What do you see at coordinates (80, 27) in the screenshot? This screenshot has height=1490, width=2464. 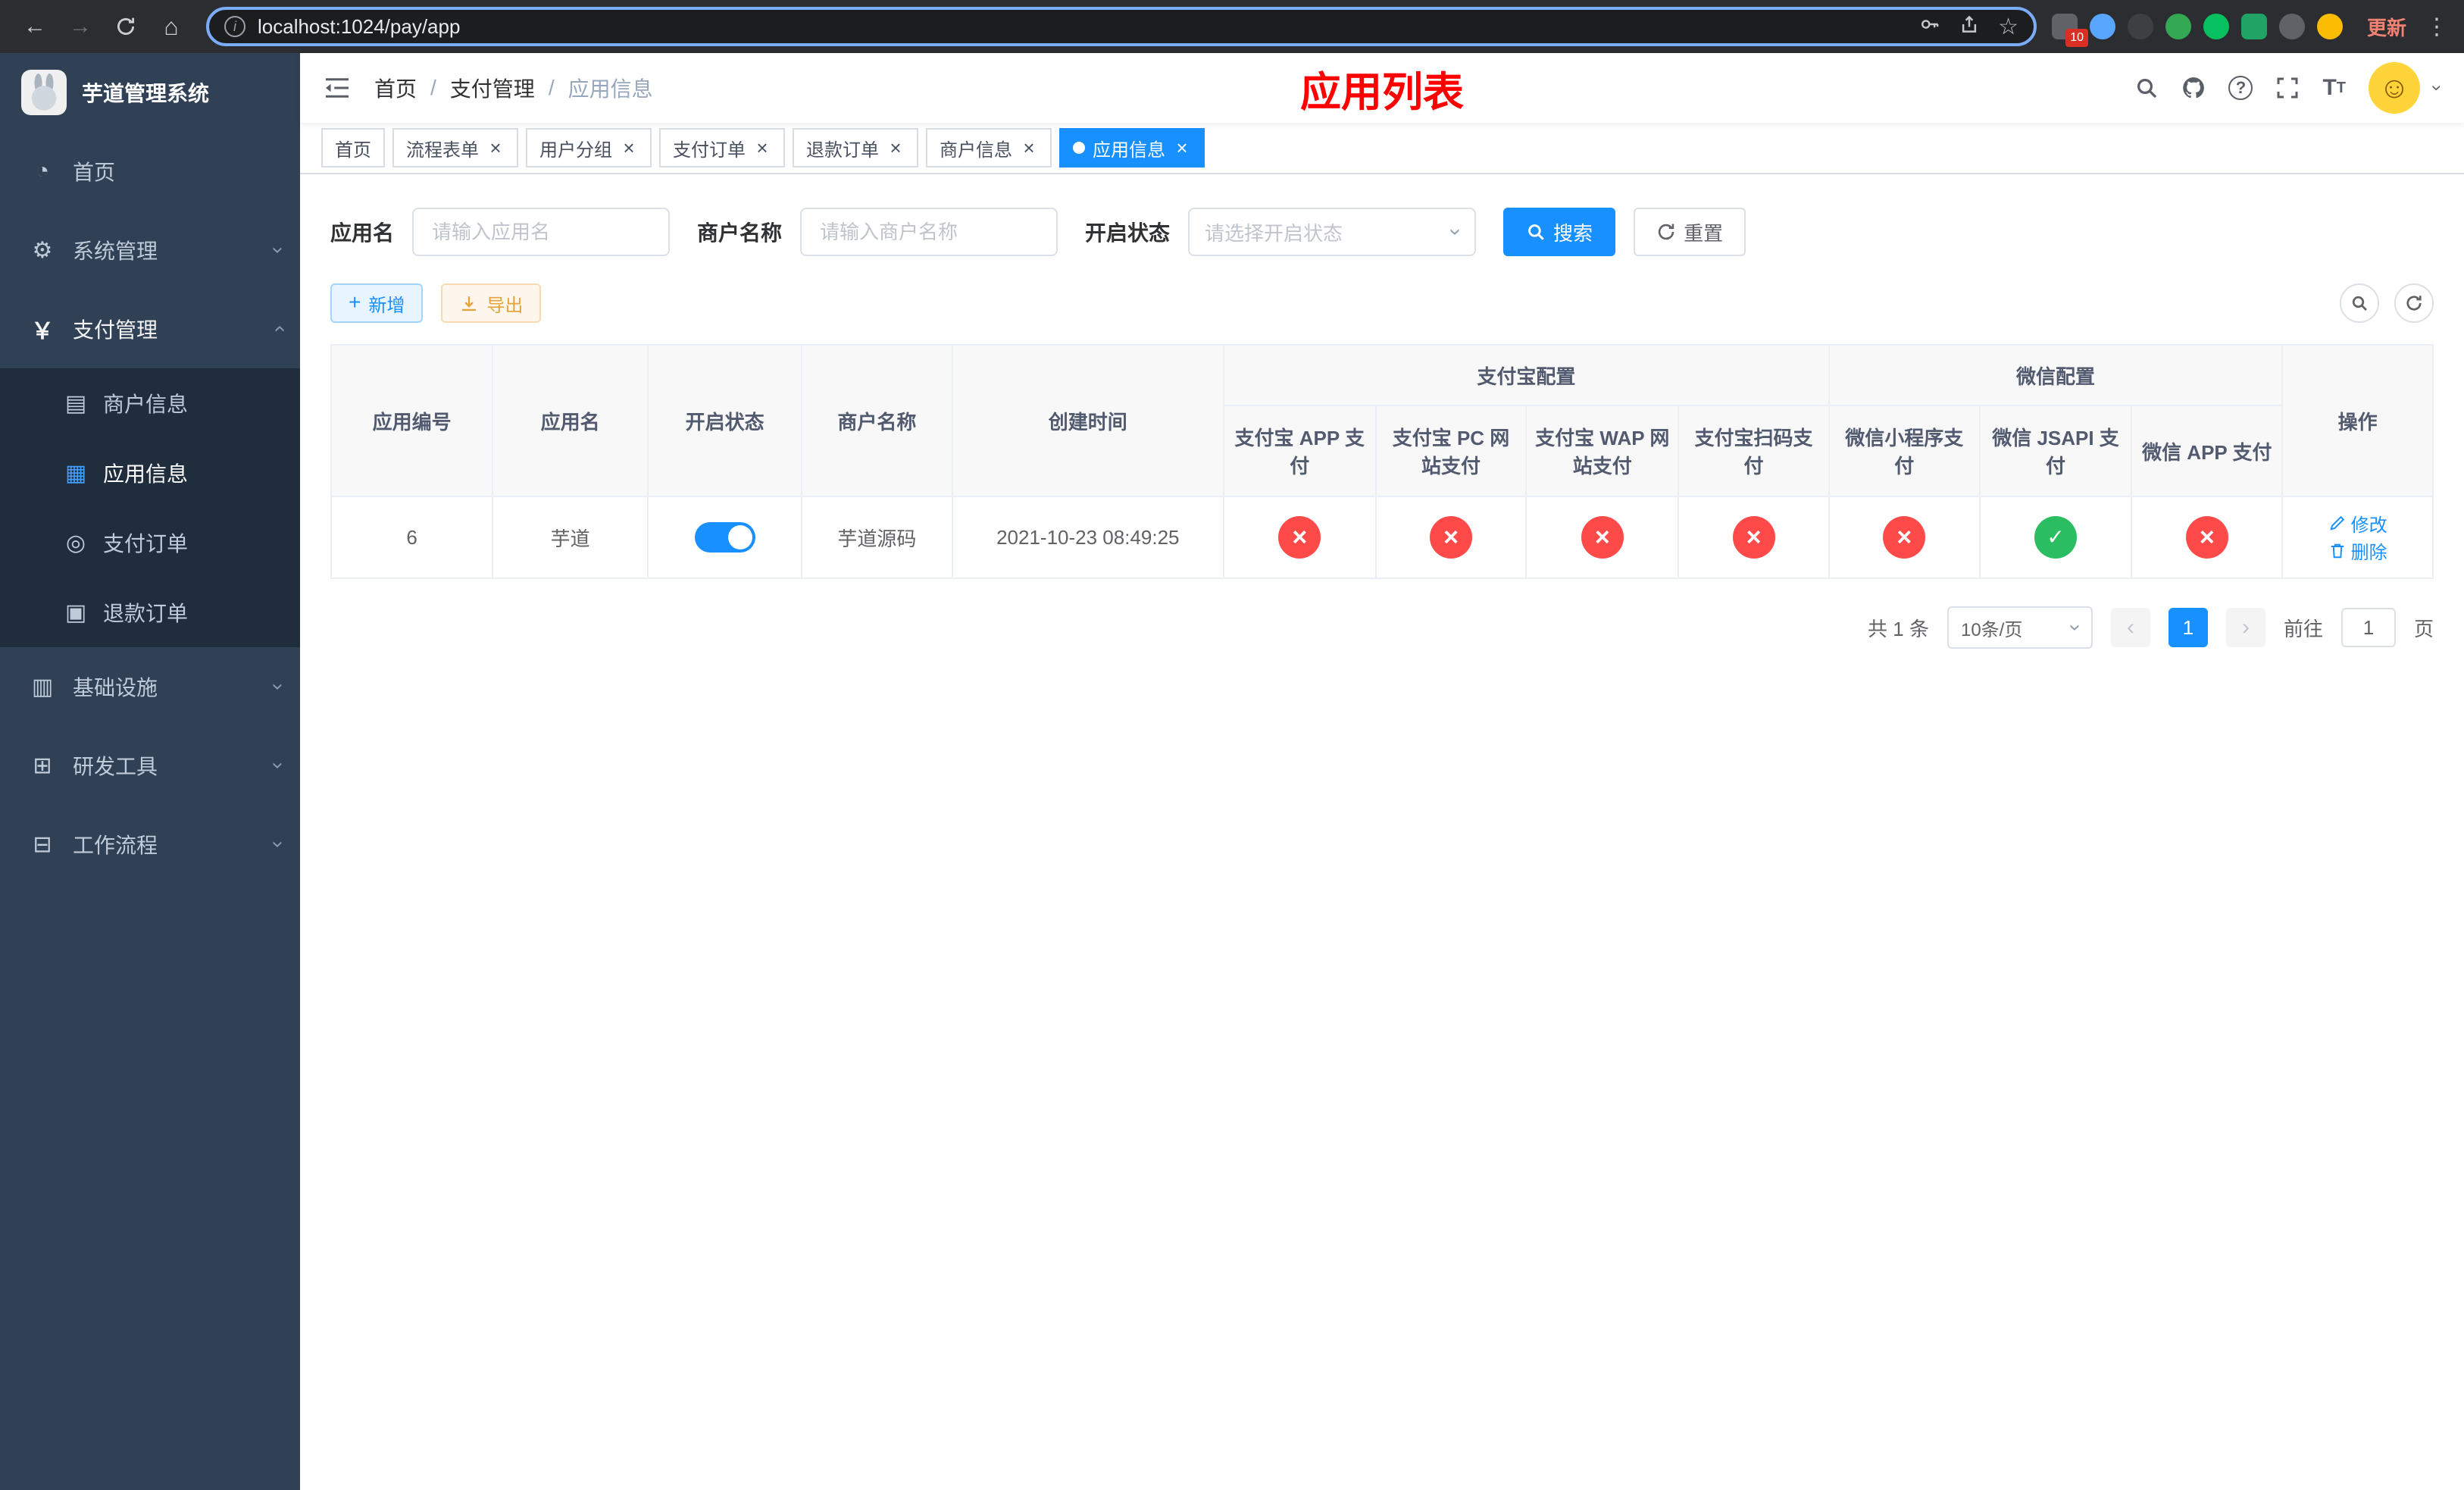 I see `browser-forward-icon` at bounding box center [80, 27].